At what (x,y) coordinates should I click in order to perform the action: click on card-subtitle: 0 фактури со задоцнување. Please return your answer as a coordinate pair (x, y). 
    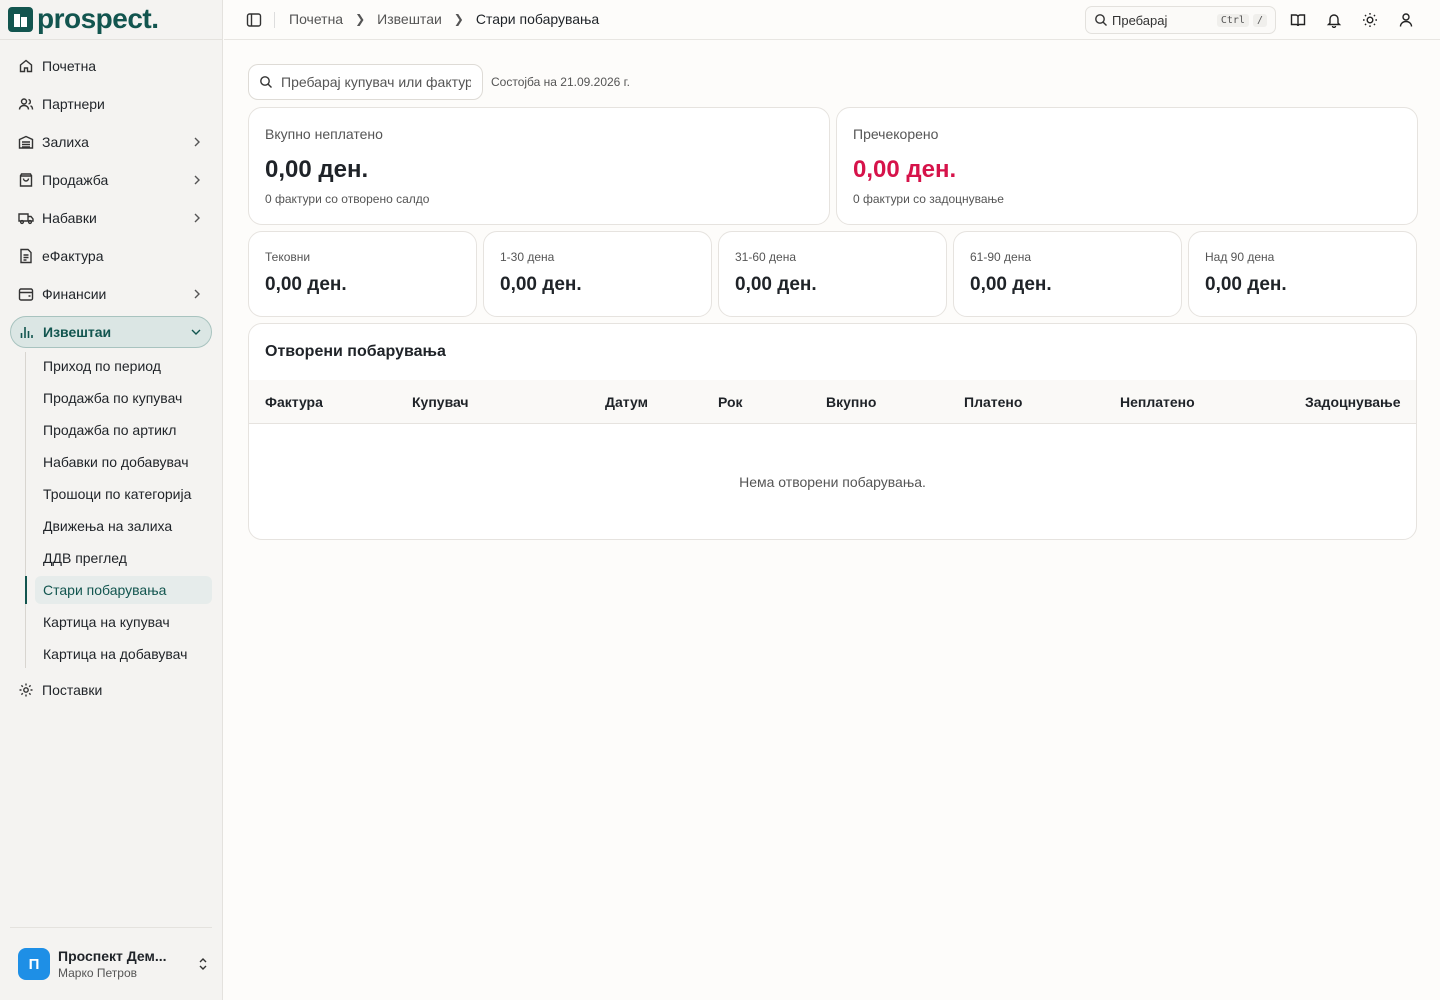
    Looking at the image, I should click on (928, 199).